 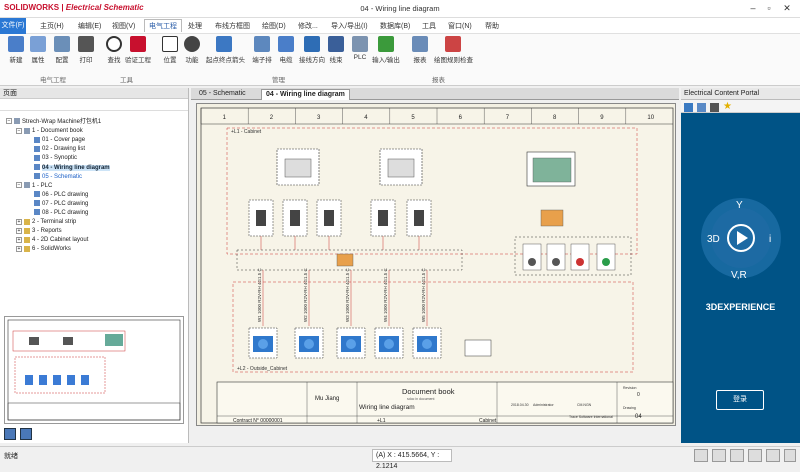 What do you see at coordinates (395, 26) in the screenshot?
I see `menu-database: 数据库(B)` at bounding box center [395, 26].